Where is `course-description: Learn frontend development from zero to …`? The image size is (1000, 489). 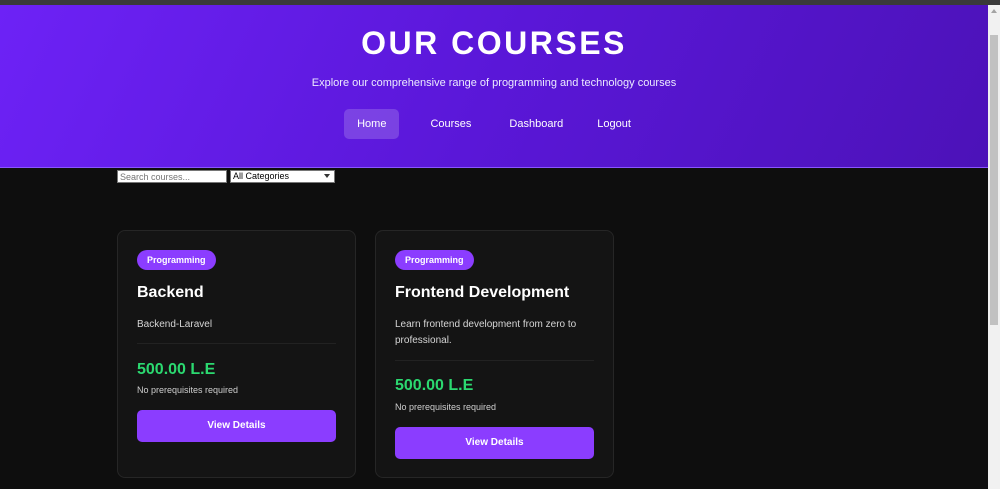 course-description: Learn frontend development from zero to … is located at coordinates (486, 332).